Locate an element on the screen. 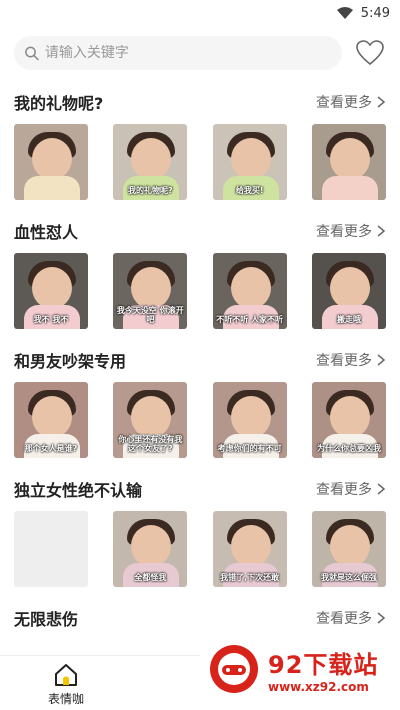 Image resolution: width=400 pixels, height=710 pixels. sticker-thumbnail: 给我买! is located at coordinates (249, 162).